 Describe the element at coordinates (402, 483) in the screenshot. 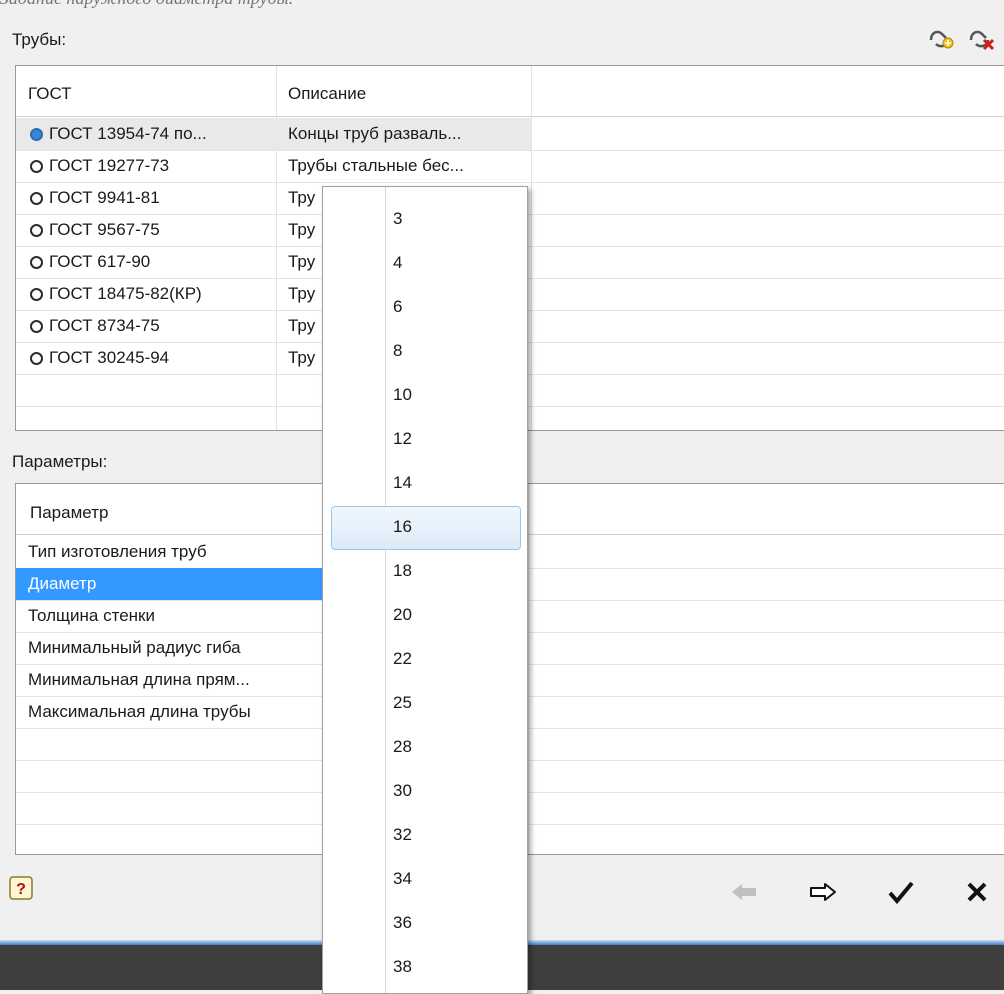

I see `dropdown-option: 14` at that location.